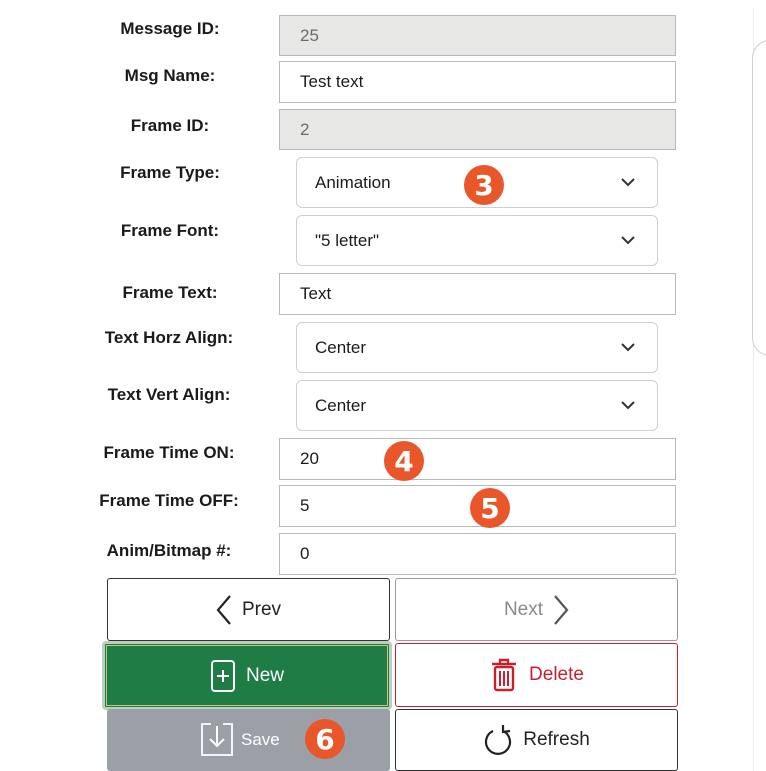 The height and width of the screenshot is (771, 766). I want to click on next-button: Next, so click(536, 609).